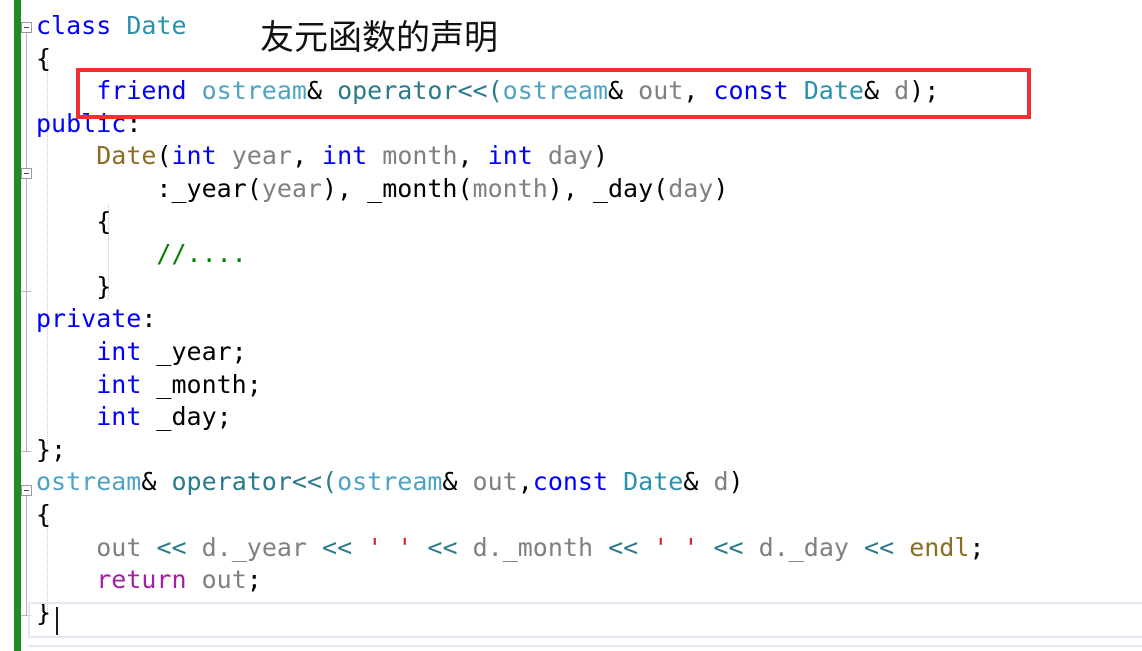 The image size is (1142, 651). I want to click on code-line: };, so click(586, 450).